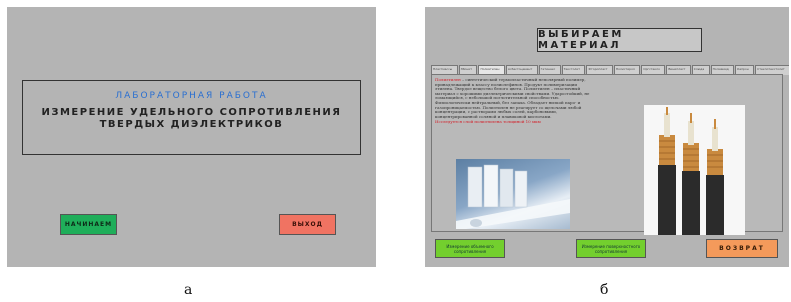  I want to click on exit-button: ВЫХОД, so click(307, 224).